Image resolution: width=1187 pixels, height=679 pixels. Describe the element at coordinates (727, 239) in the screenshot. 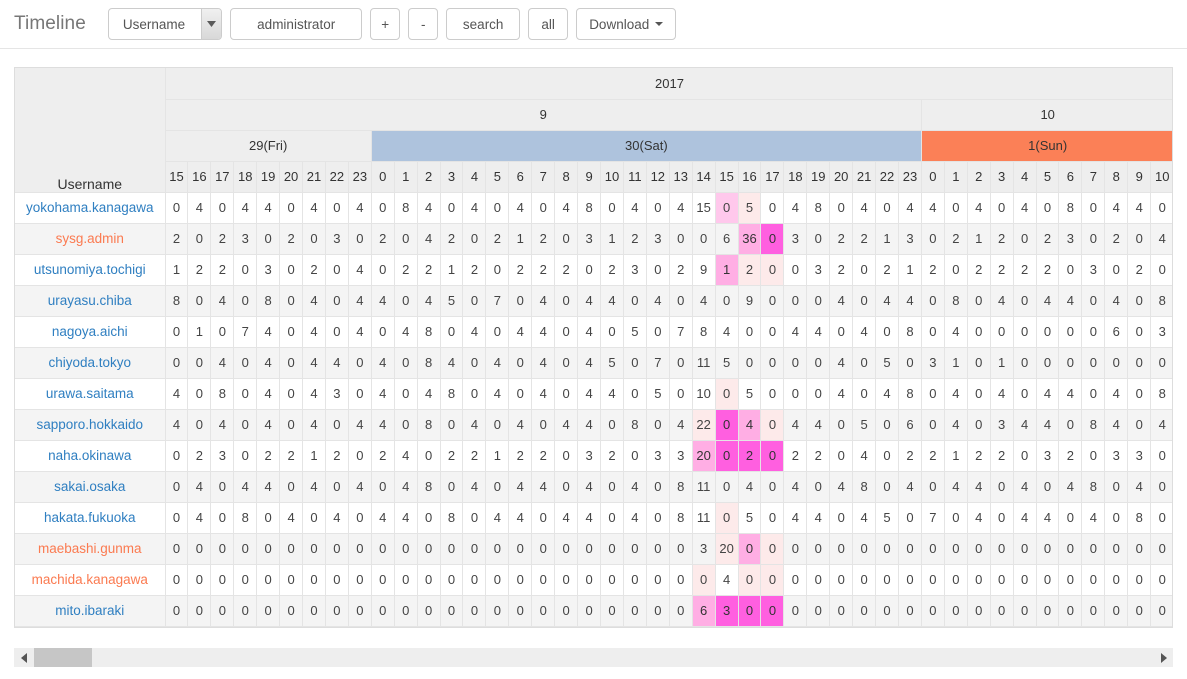

I see `activity-cell: 6` at that location.